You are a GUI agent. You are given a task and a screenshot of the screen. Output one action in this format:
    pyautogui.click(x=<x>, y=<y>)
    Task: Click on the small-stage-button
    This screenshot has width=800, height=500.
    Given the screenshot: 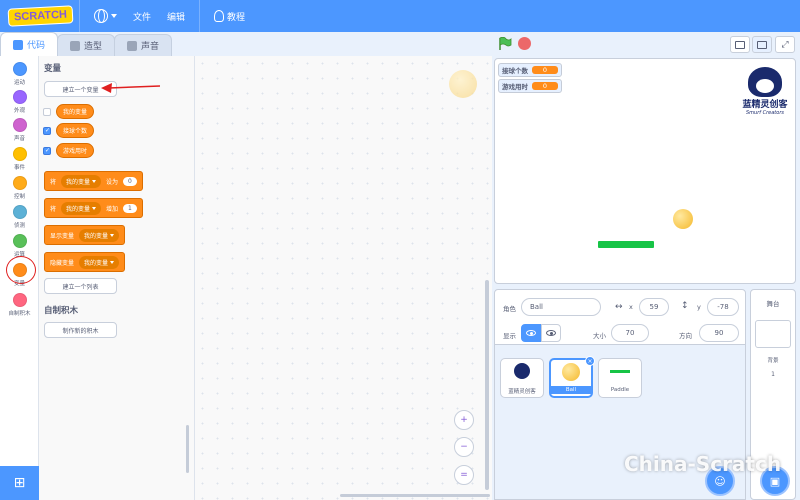 What is the action you would take?
    pyautogui.click(x=740, y=44)
    